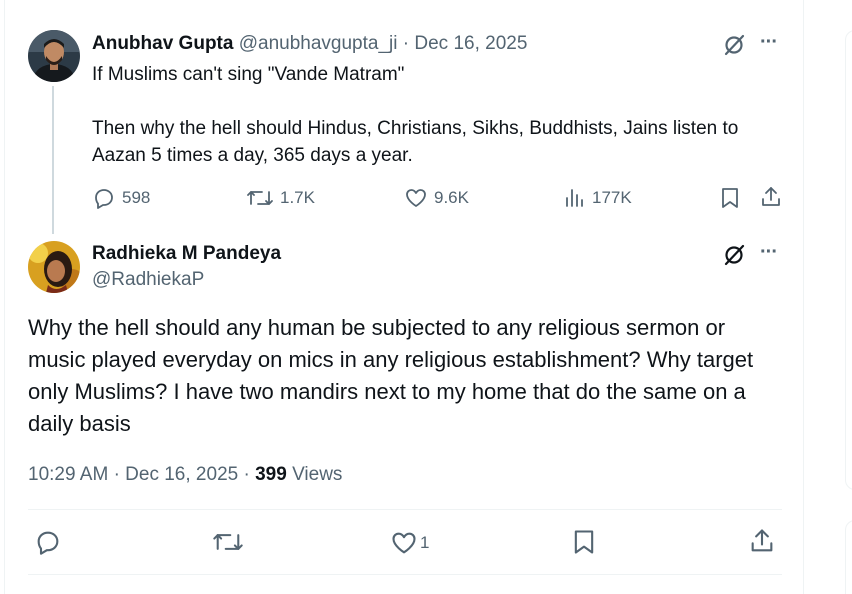  What do you see at coordinates (612, 197) in the screenshot?
I see `views-count: 177K` at bounding box center [612, 197].